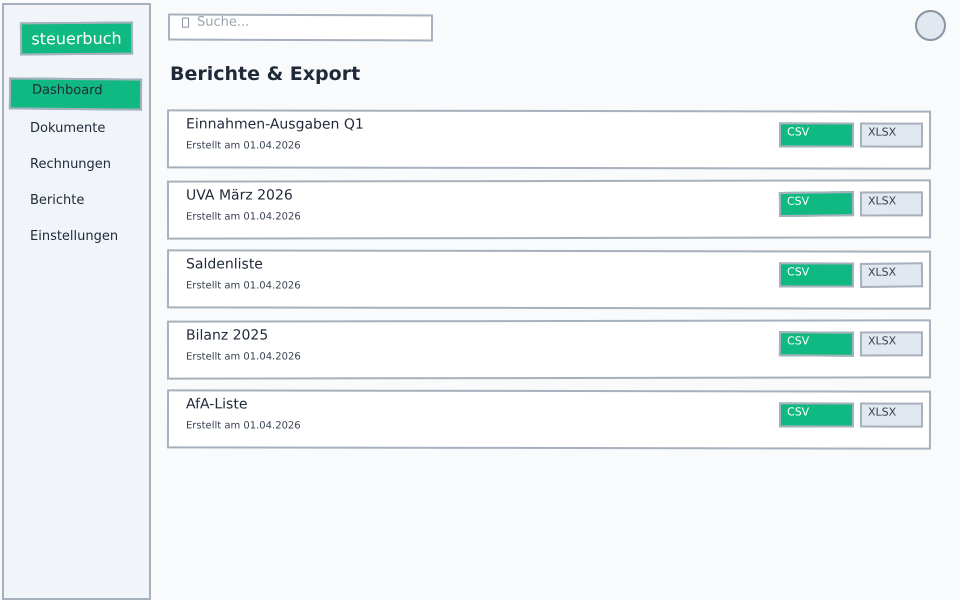 The width and height of the screenshot is (960, 600). What do you see at coordinates (71, 164) in the screenshot?
I see `sidebar-item-label: Rechnungen` at bounding box center [71, 164].